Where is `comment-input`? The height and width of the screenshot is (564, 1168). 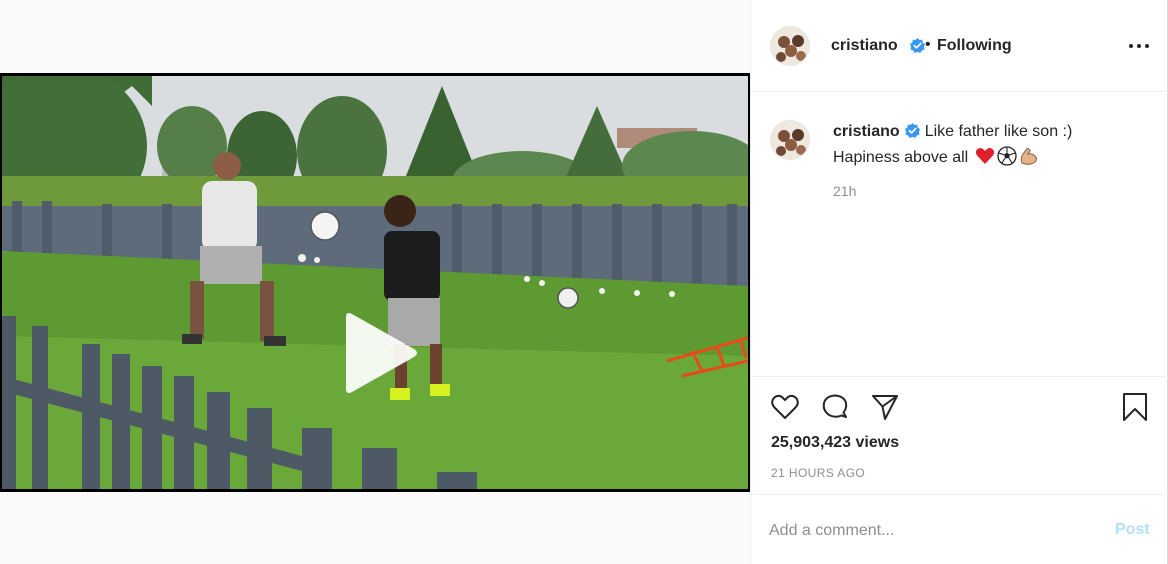
comment-input is located at coordinates (929, 531).